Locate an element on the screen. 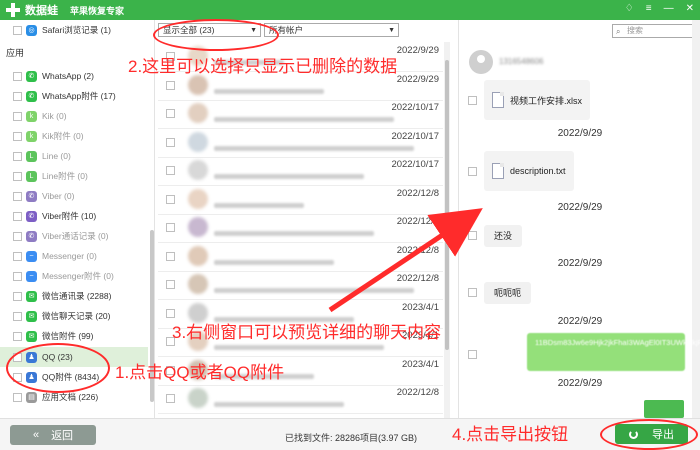 The width and height of the screenshot is (700, 450). annotation-step-3: 3.右侧窗口可以预览详细的聊天内容 is located at coordinates (307, 332).